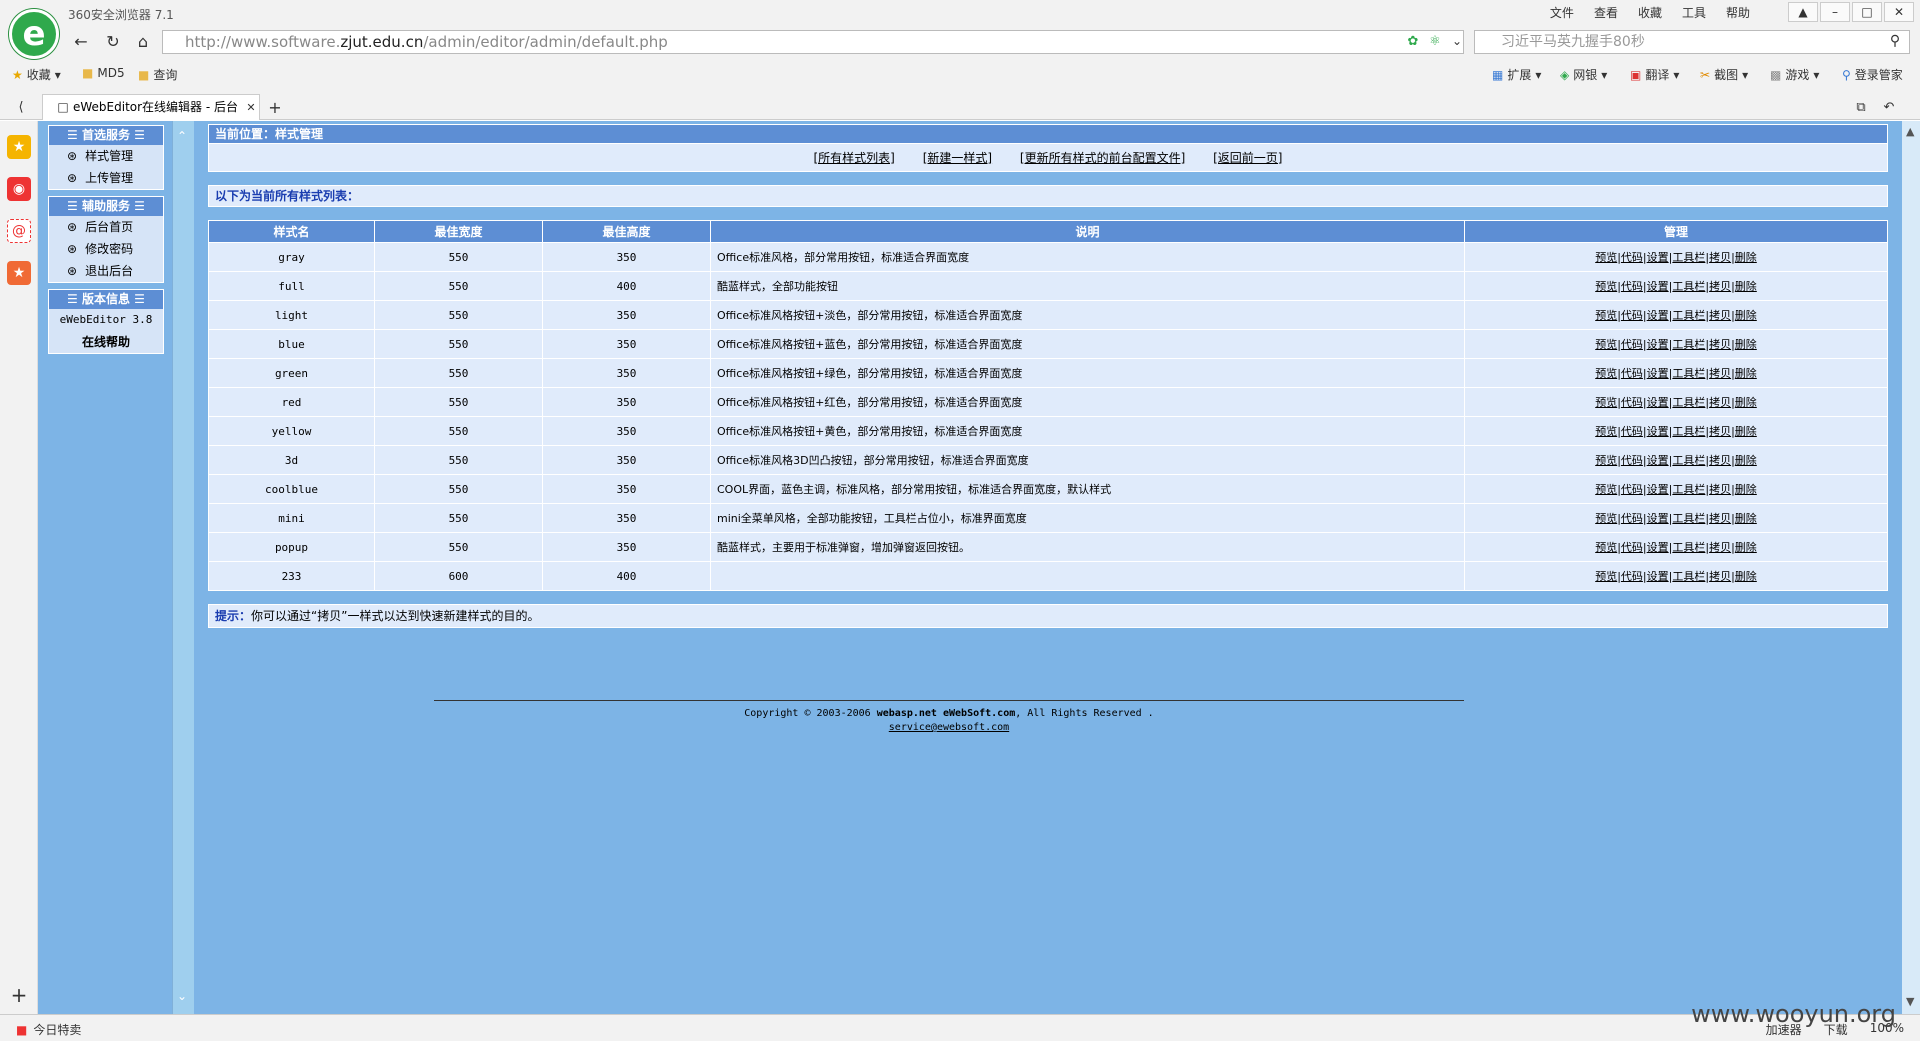 The width and height of the screenshot is (1920, 1041). What do you see at coordinates (1654, 74) in the screenshot?
I see `toolbar-translate: ▣ 翻译 ▾` at bounding box center [1654, 74].